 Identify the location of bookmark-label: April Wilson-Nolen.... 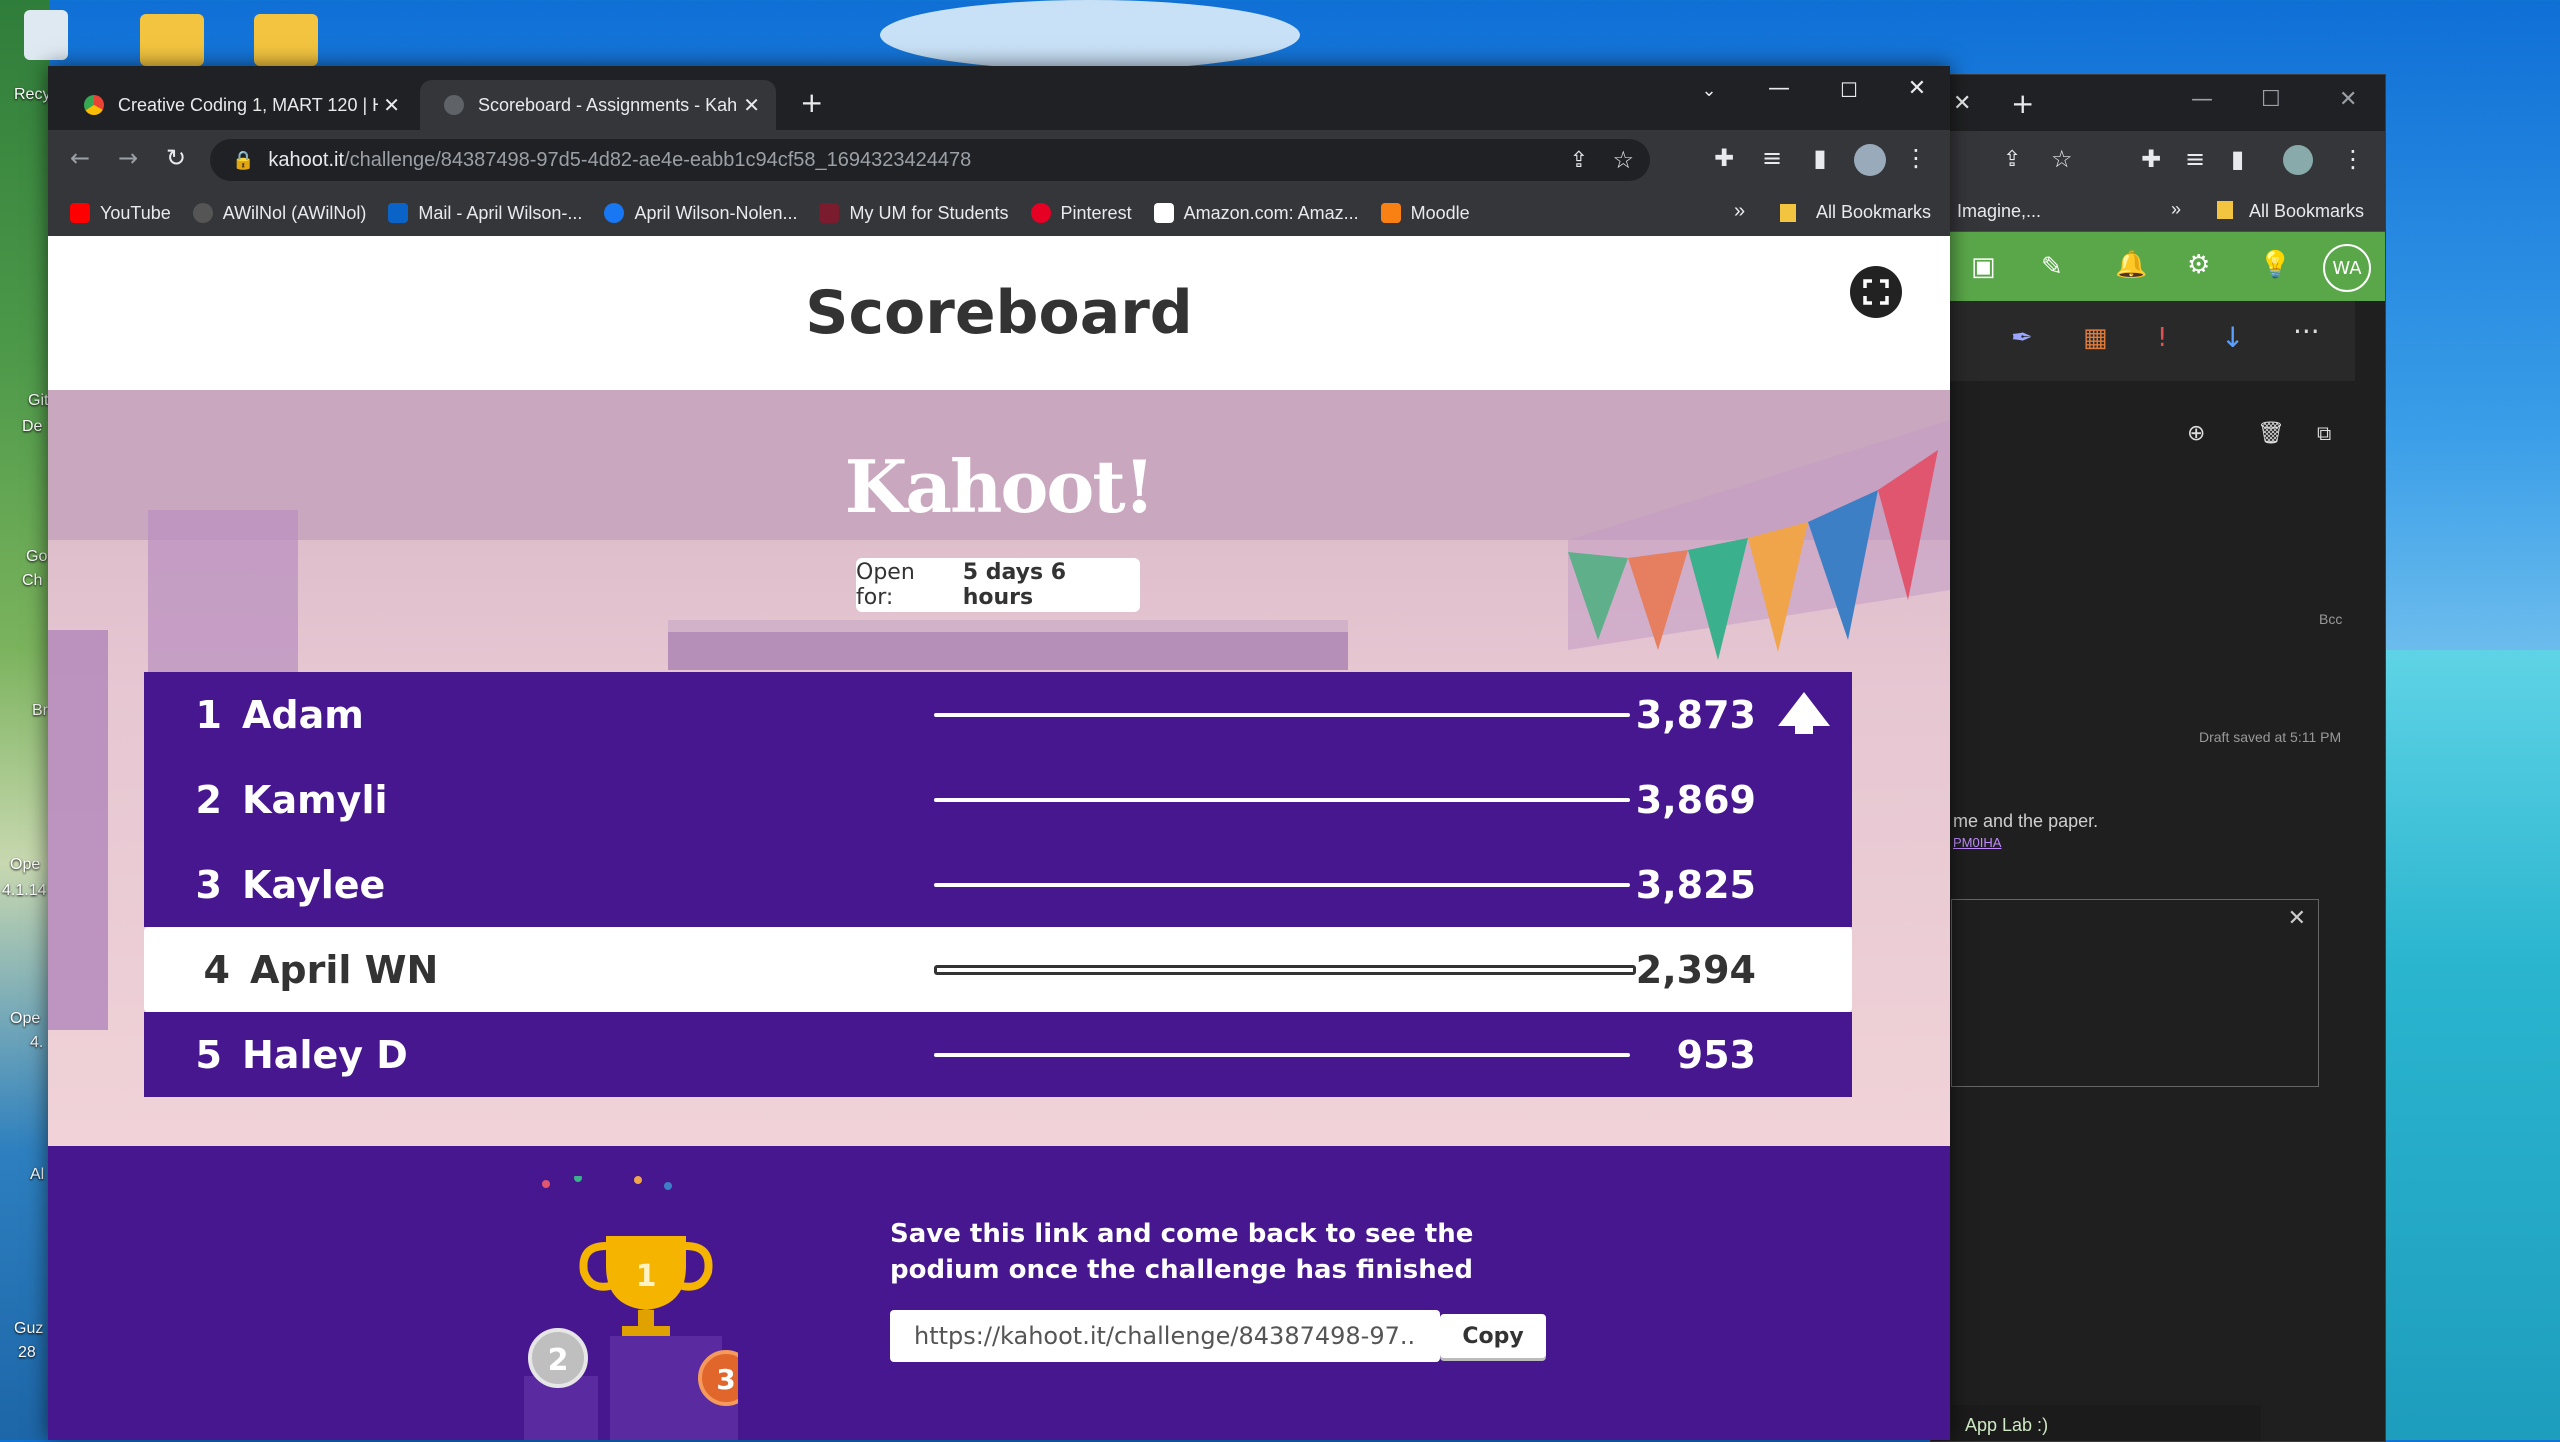
(716, 212).